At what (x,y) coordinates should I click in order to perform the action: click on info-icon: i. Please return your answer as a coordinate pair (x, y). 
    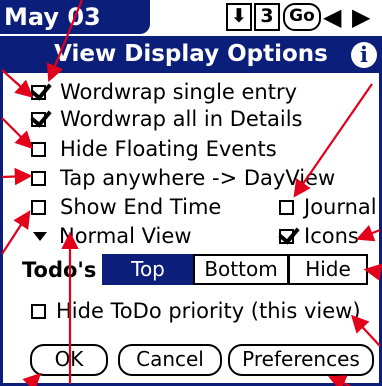
    Looking at the image, I should click on (364, 55).